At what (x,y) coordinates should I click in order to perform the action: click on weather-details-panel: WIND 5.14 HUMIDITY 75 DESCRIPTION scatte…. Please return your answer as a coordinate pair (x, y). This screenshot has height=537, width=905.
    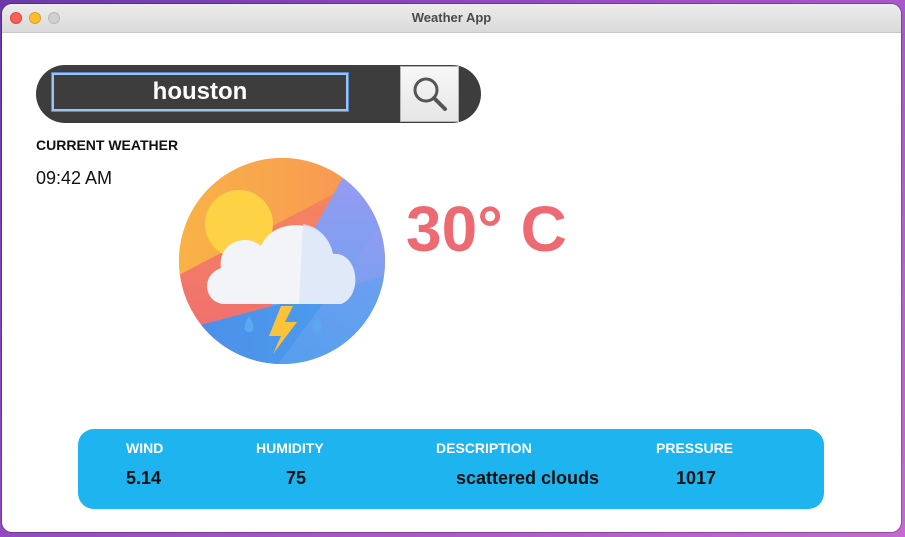
    Looking at the image, I should click on (451, 469).